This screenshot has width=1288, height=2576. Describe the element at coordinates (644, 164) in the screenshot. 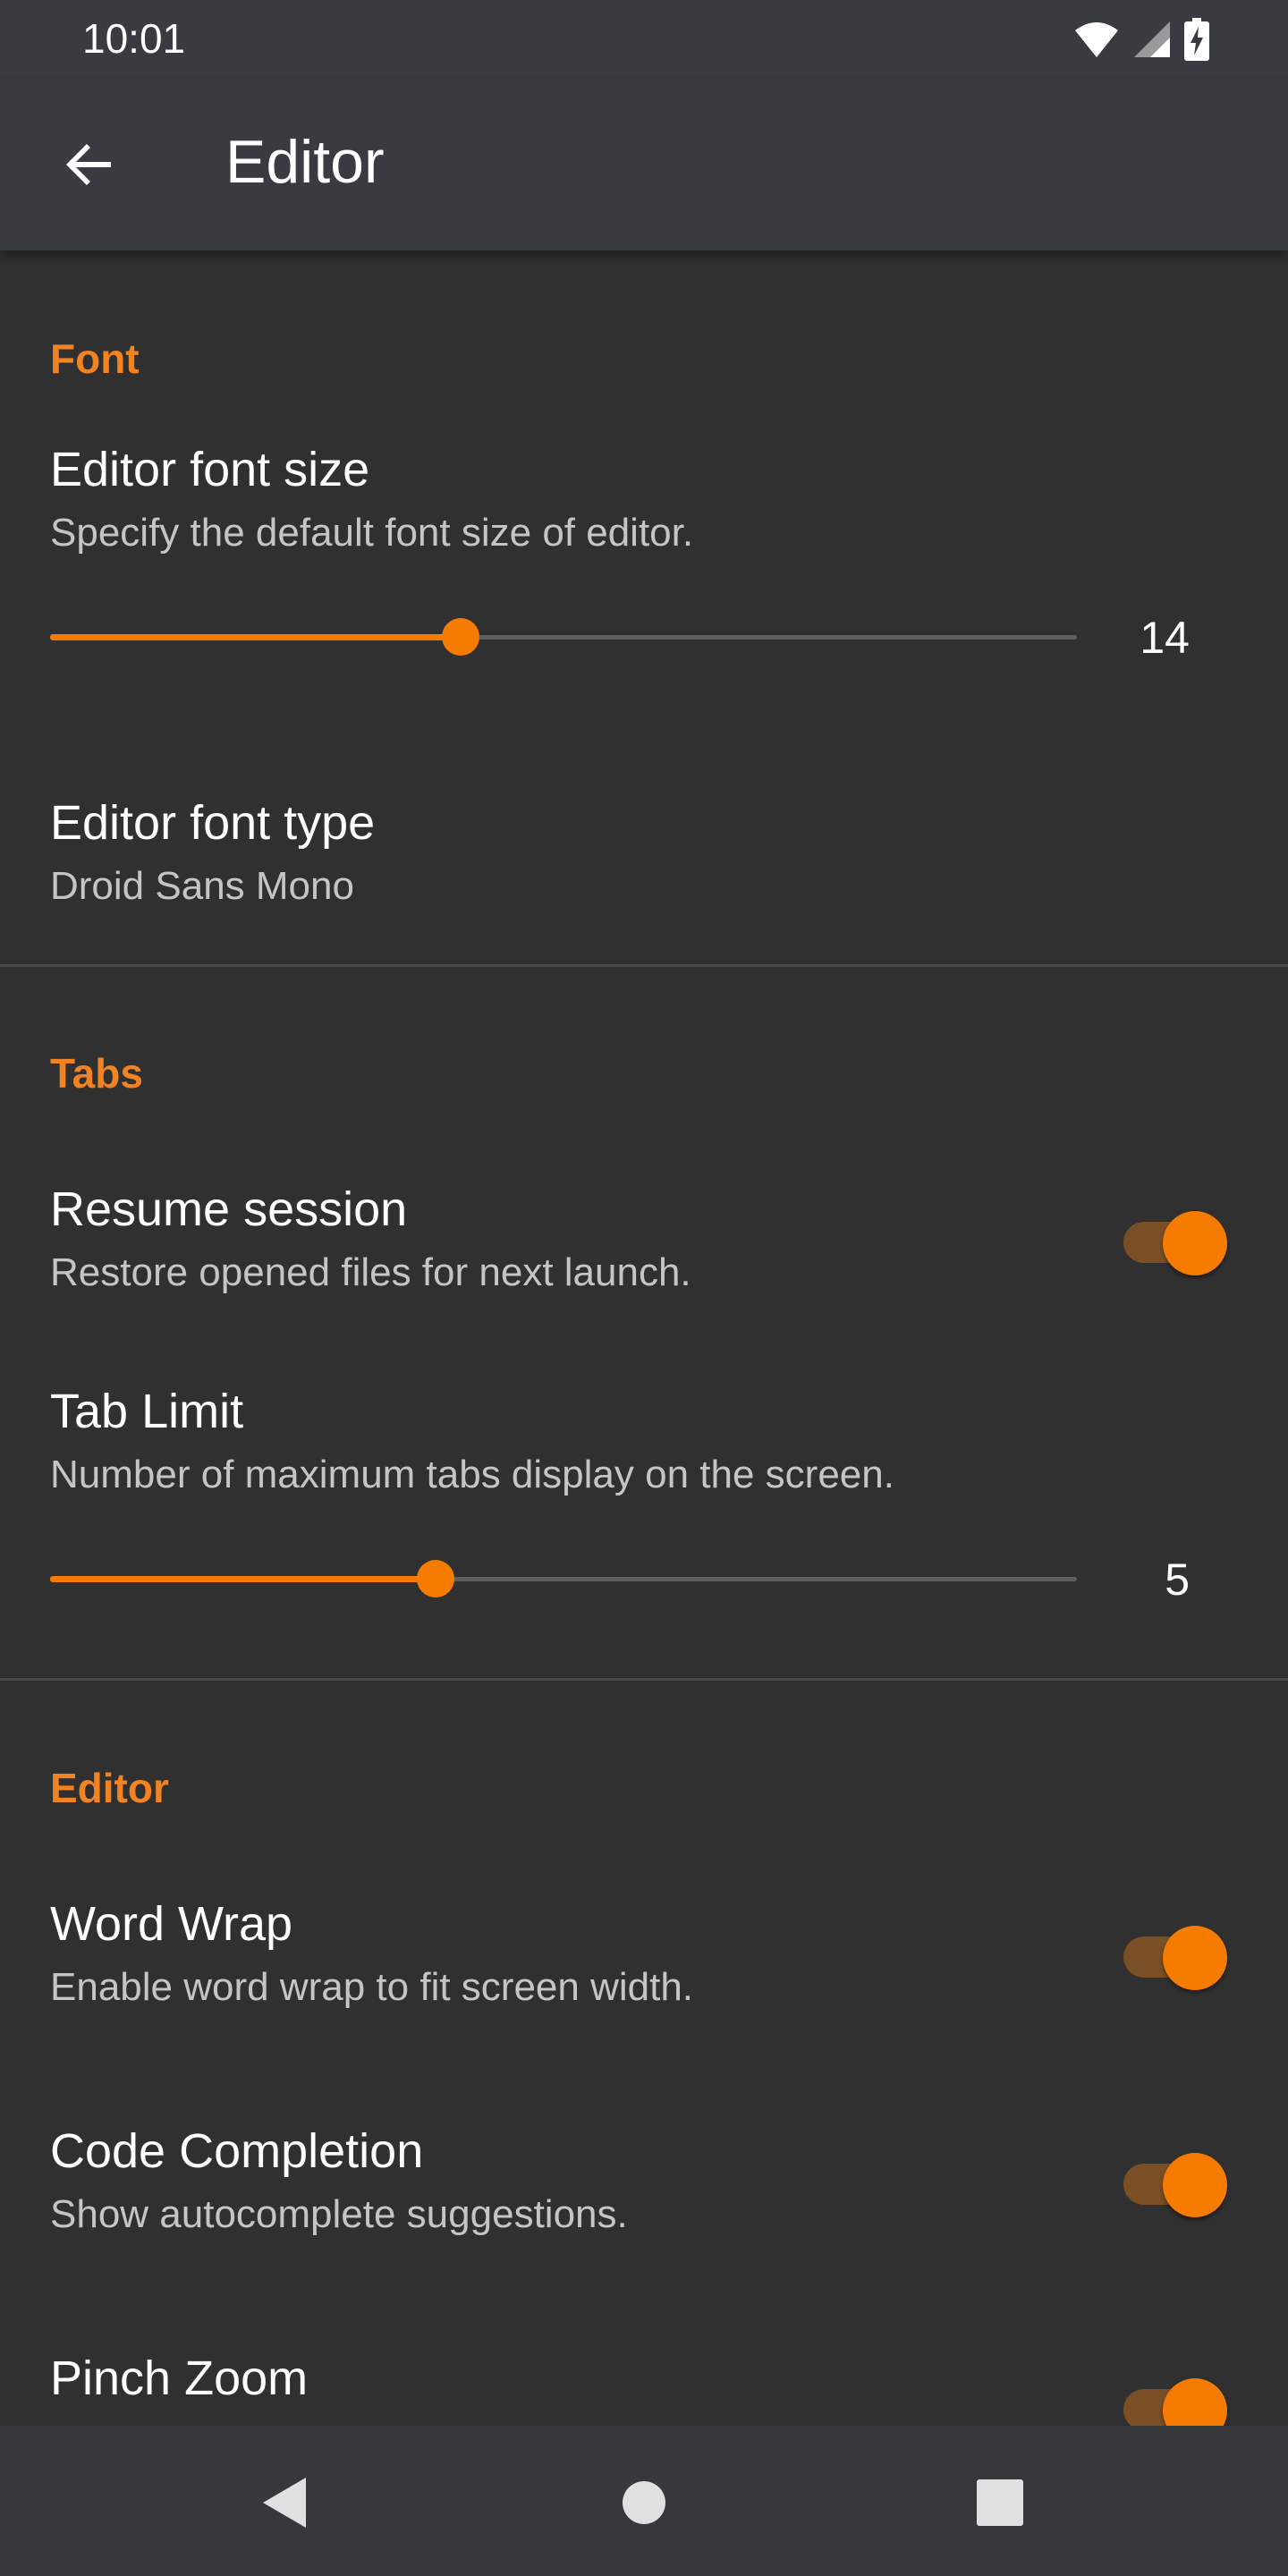

I see `app-bar: Editor` at that location.